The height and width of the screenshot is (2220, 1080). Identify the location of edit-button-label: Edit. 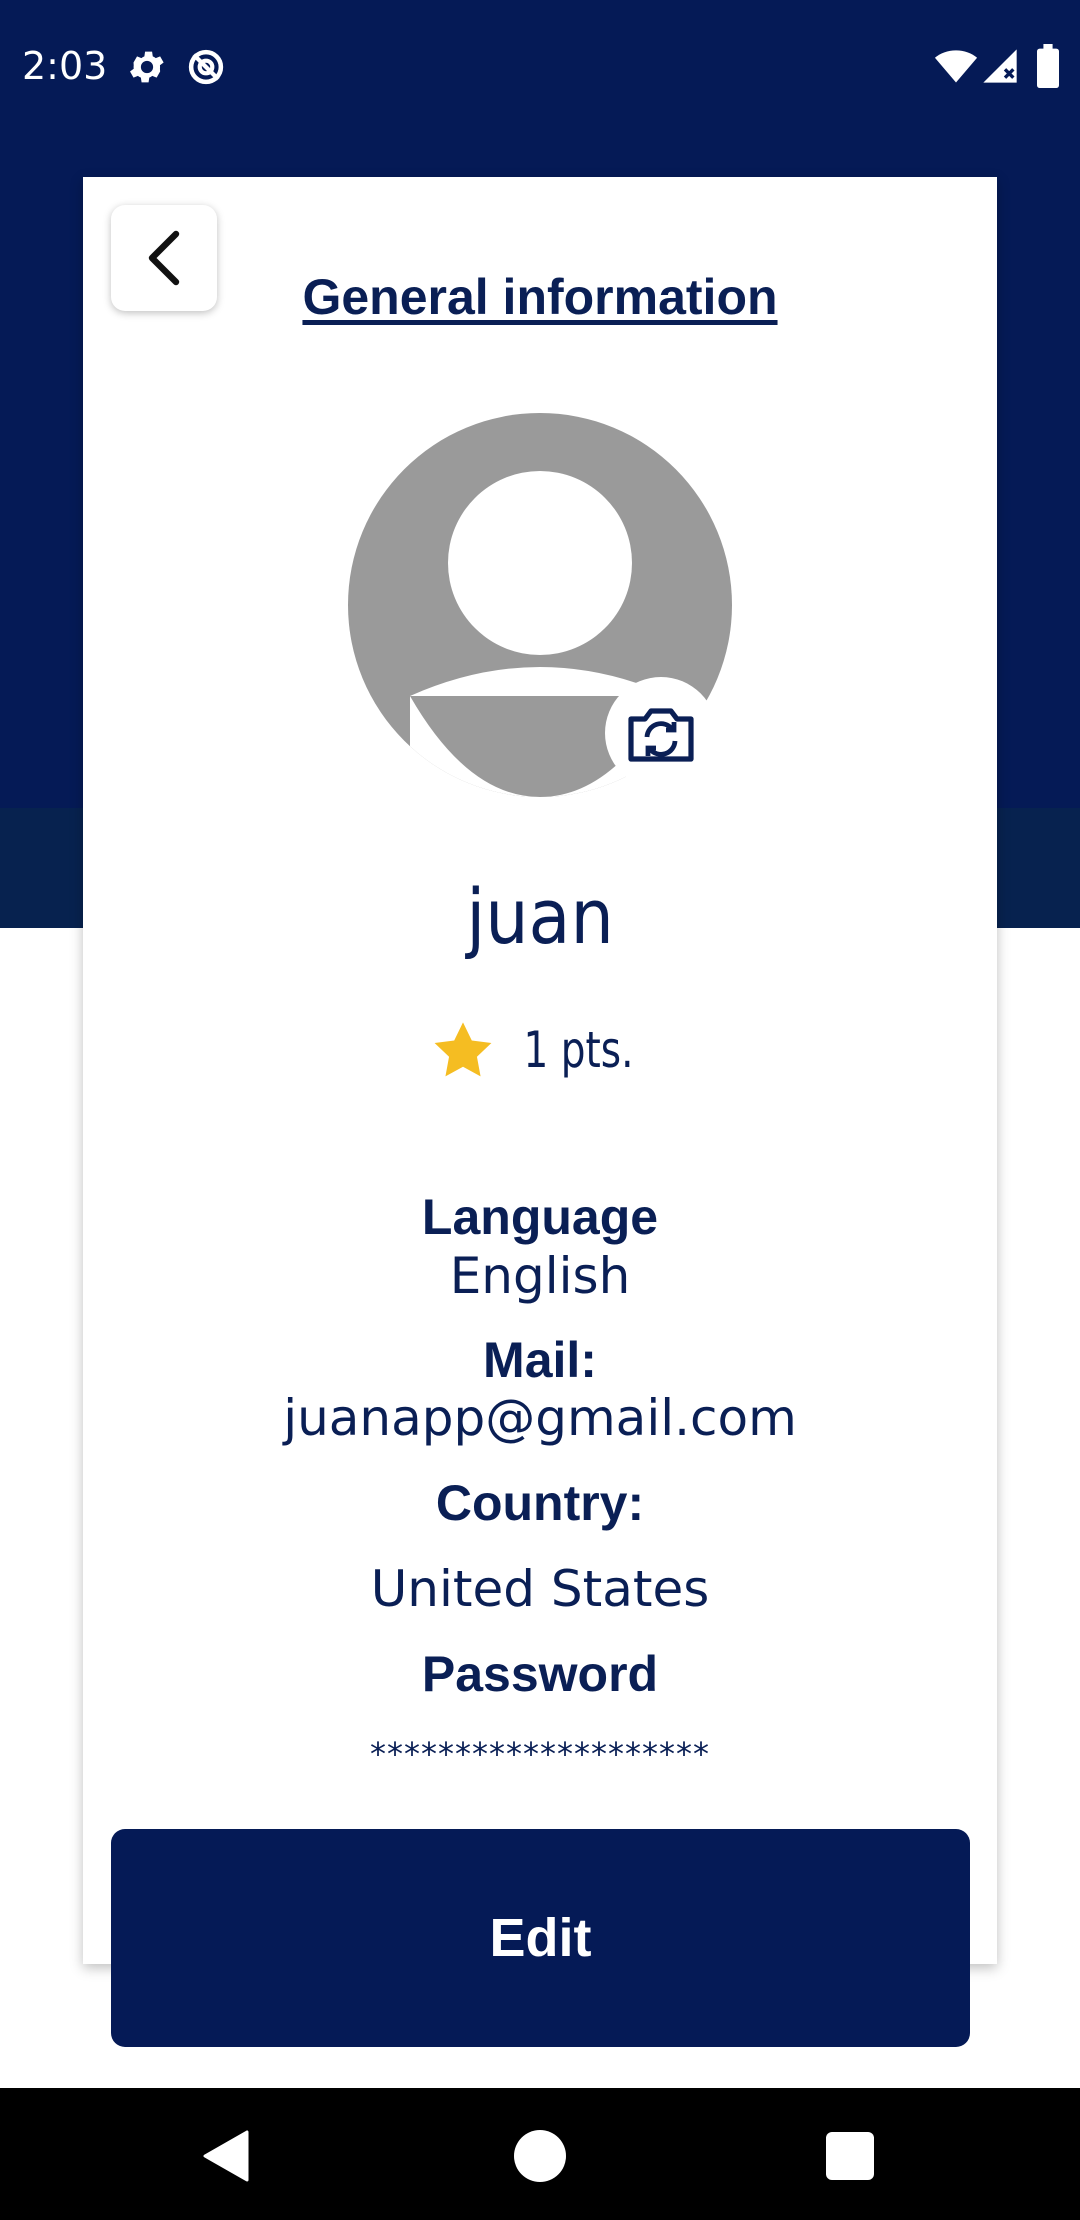
(540, 1938).